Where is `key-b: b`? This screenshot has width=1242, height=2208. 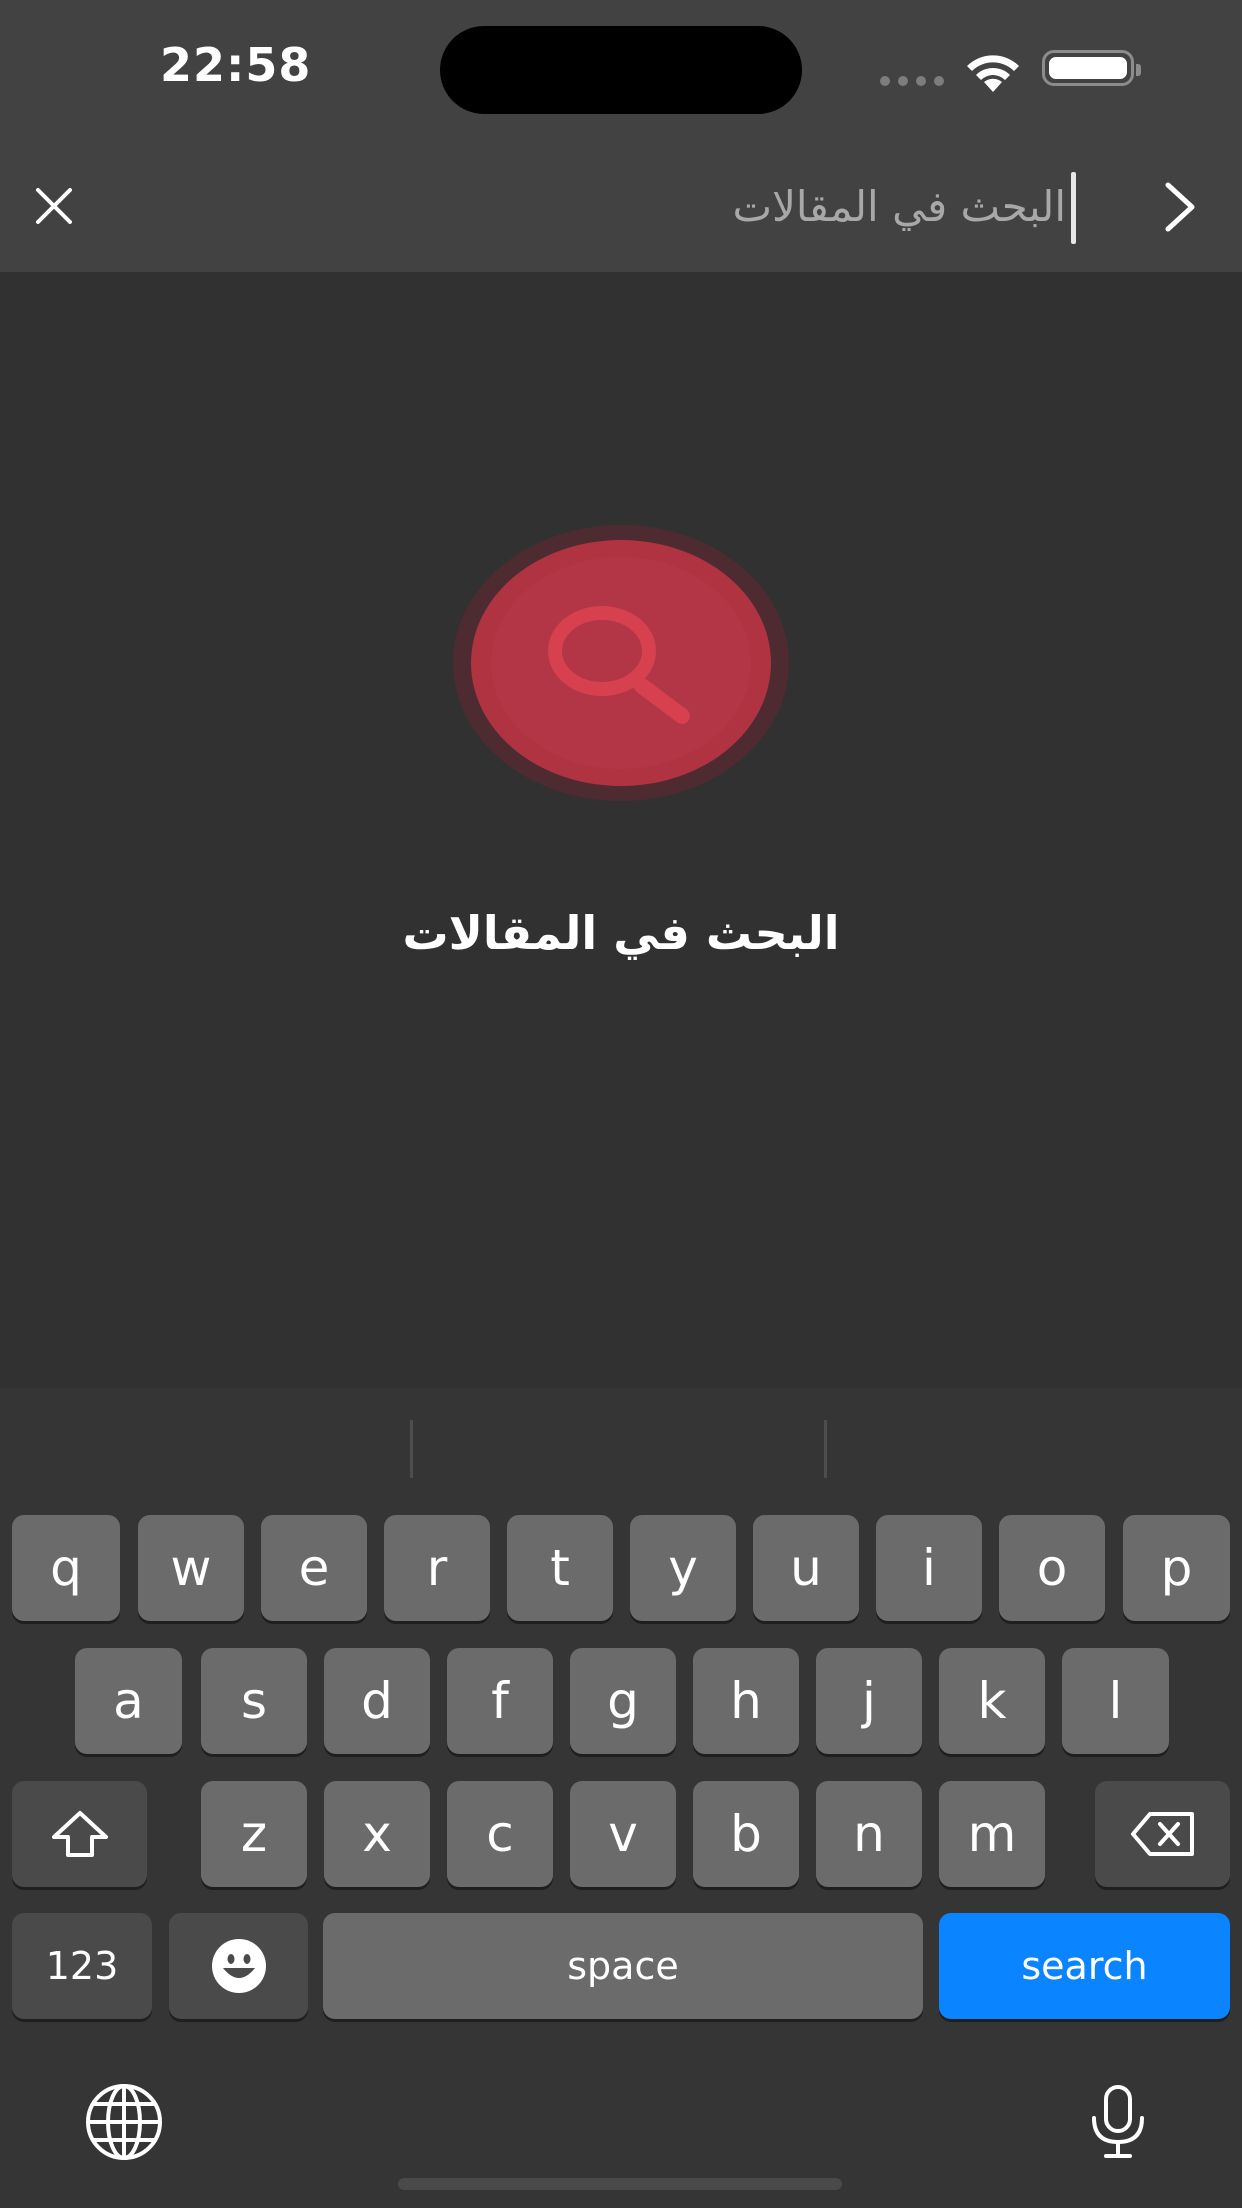 key-b: b is located at coordinates (746, 1834).